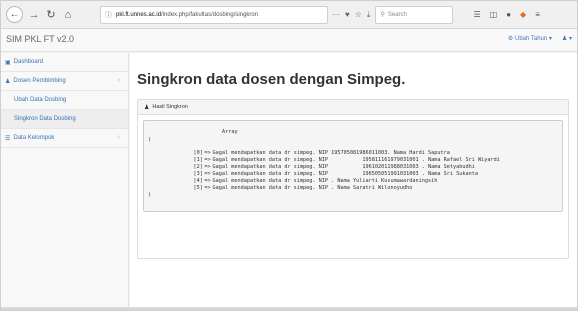 This screenshot has height=311, width=578. I want to click on sidebar-item-label: Data Kelompok, so click(34, 138).